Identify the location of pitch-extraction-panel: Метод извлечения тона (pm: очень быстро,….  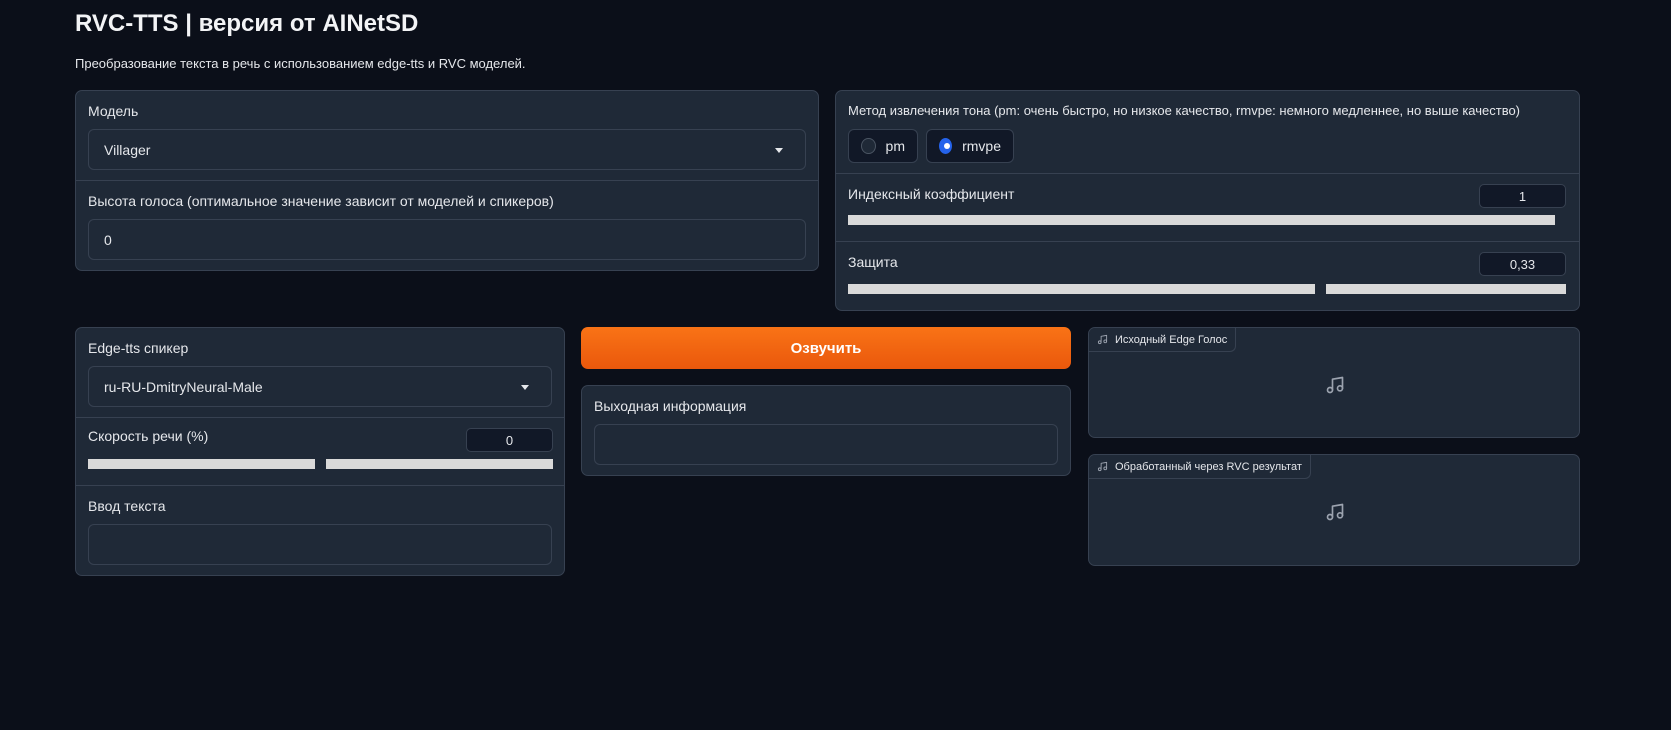
(1207, 200).